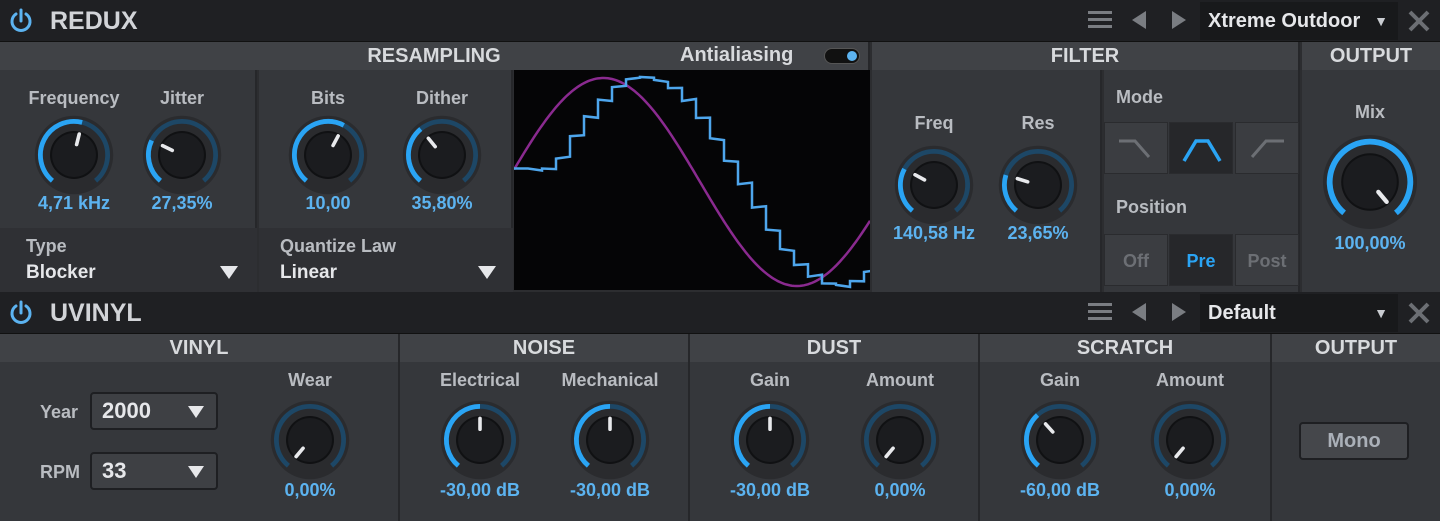 The height and width of the screenshot is (521, 1440). Describe the element at coordinates (900, 380) in the screenshot. I see `dust-amount-label: Amount` at that location.